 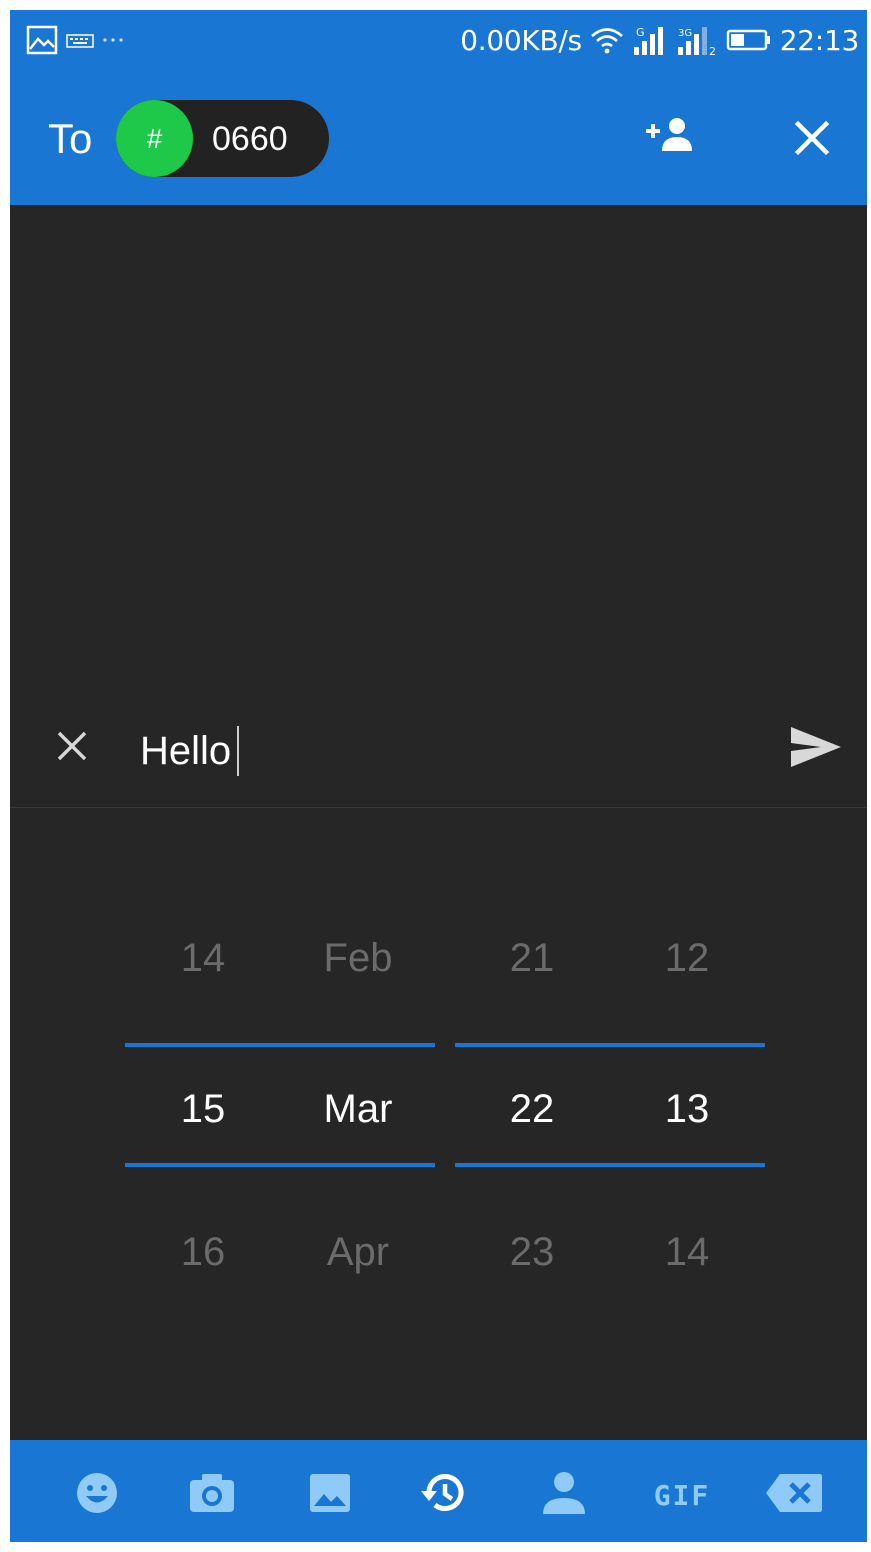 I want to click on backspace-button, so click(x=794, y=1495).